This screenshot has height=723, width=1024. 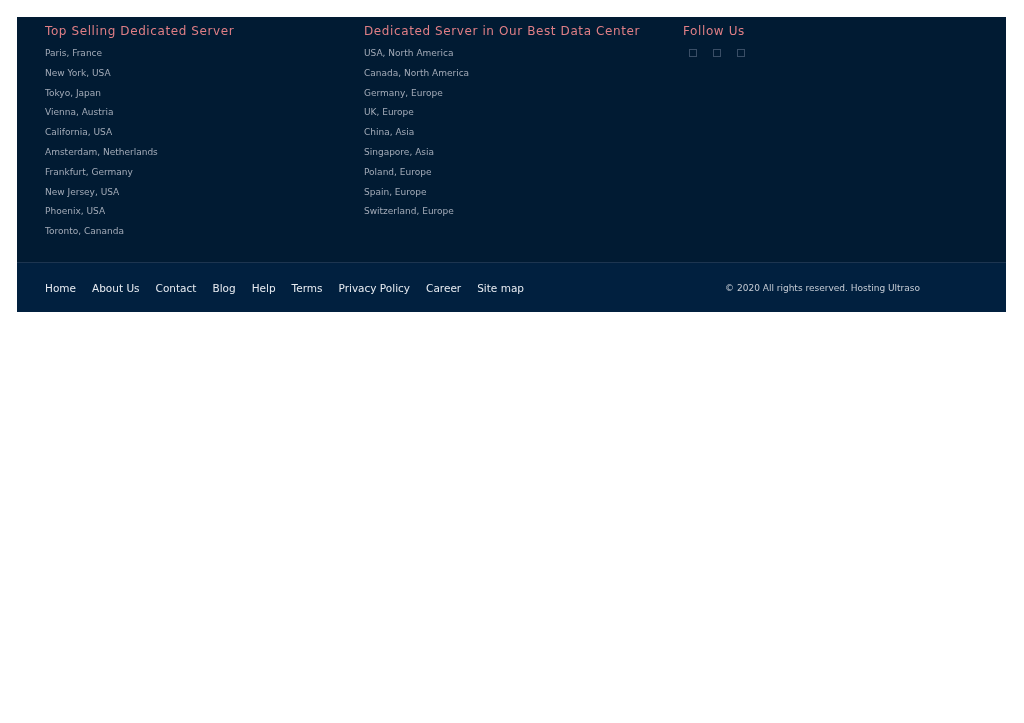 I want to click on footer-link: Singapore, Asia, so click(x=523, y=153).